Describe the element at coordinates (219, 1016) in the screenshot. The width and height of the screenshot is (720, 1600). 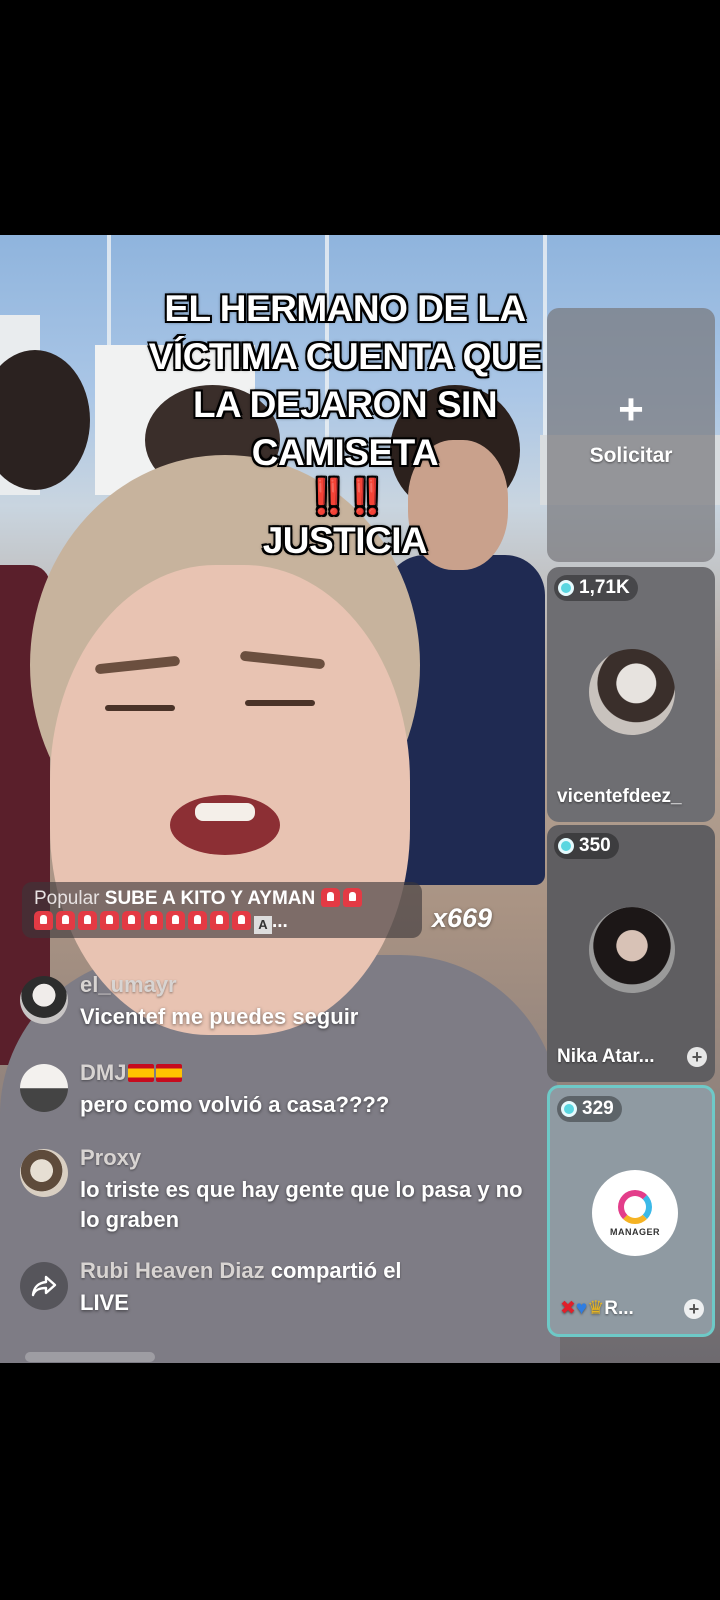
I see `comment-text: Vicentef me puedes seguir` at that location.